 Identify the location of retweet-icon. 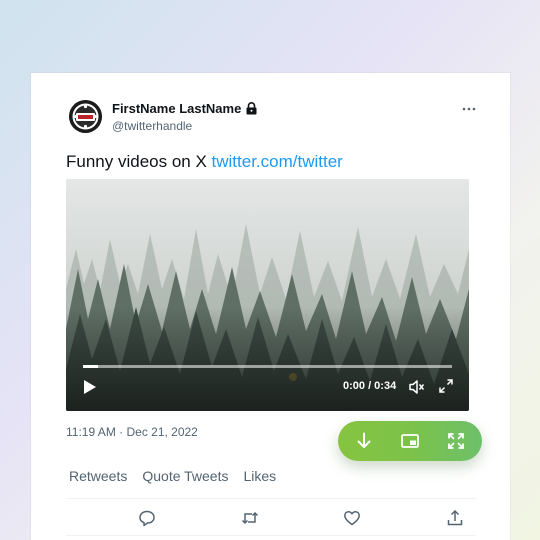
(250, 518).